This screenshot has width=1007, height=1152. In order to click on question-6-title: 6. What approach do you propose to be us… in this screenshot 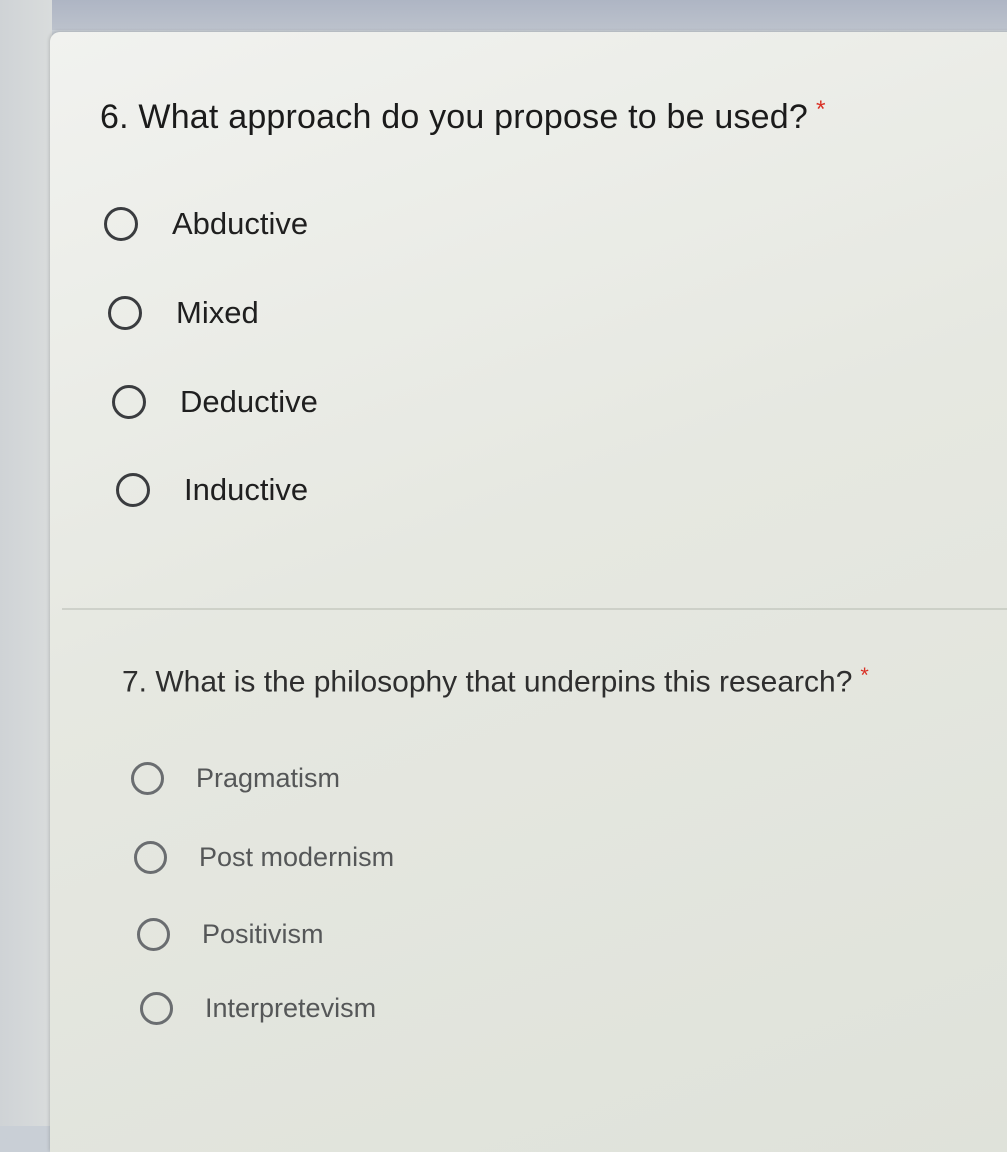, I will do `click(463, 116)`.